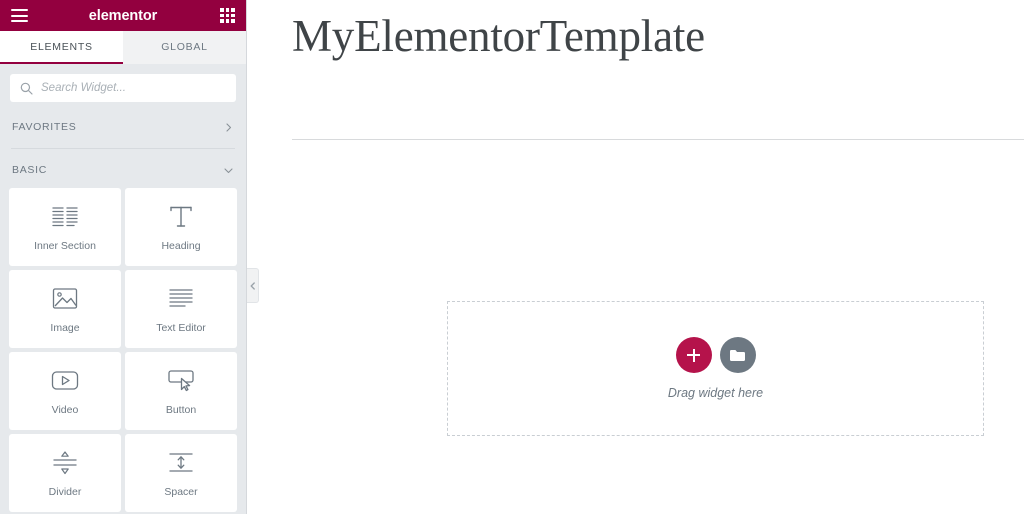 The image size is (1024, 514). I want to click on inner-section-icon, so click(65, 217).